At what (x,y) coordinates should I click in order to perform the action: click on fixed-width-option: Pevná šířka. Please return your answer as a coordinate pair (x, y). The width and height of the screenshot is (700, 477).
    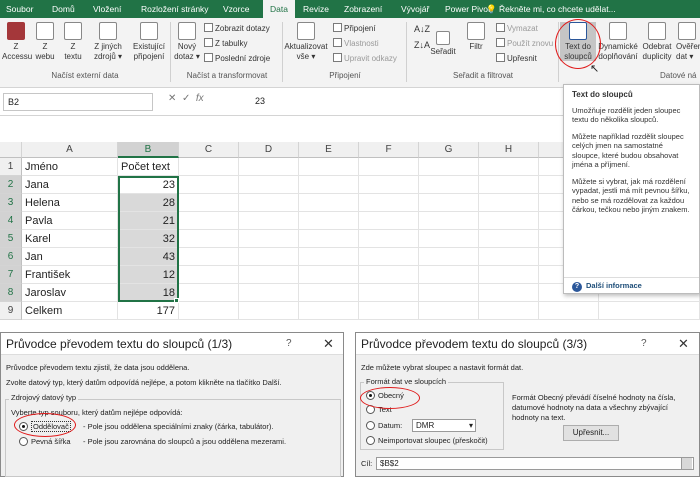
    Looking at the image, I should click on (45, 441).